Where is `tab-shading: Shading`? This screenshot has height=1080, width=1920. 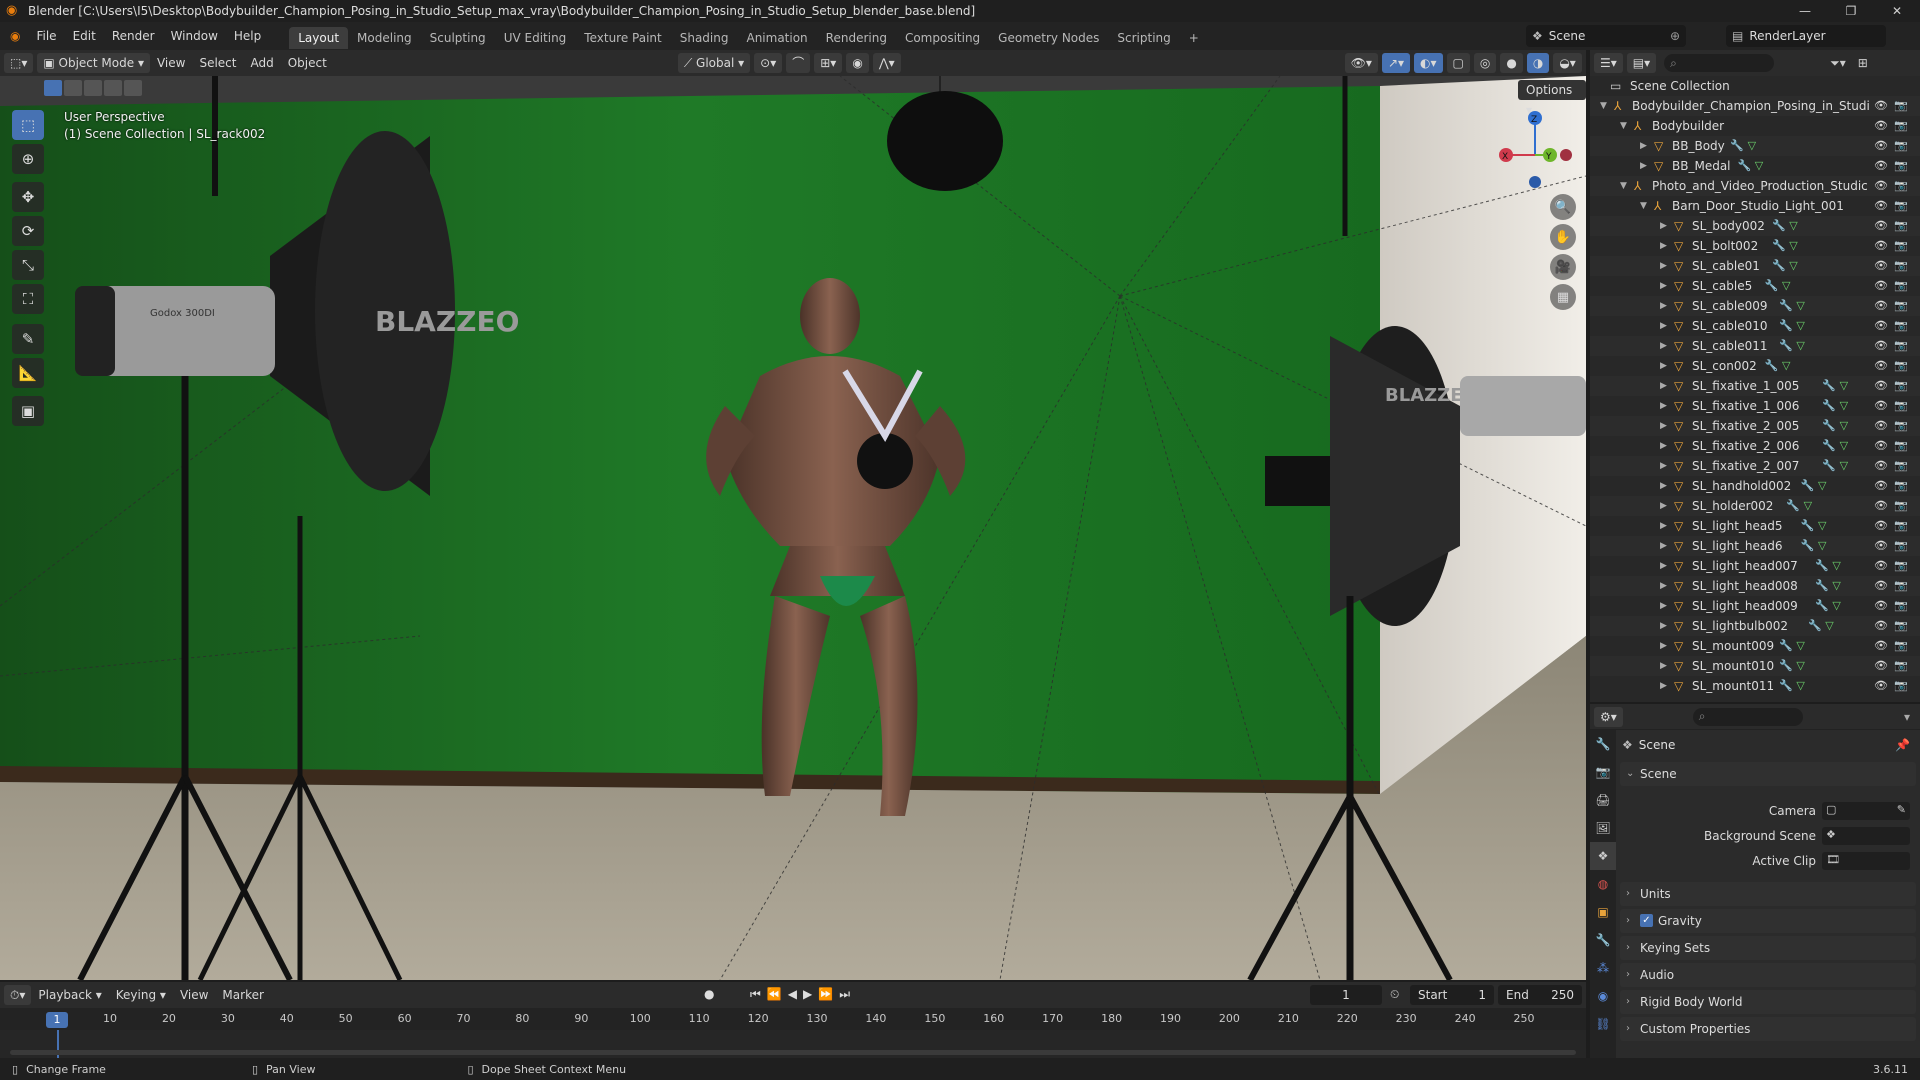
tab-shading: Shading is located at coordinates (704, 38).